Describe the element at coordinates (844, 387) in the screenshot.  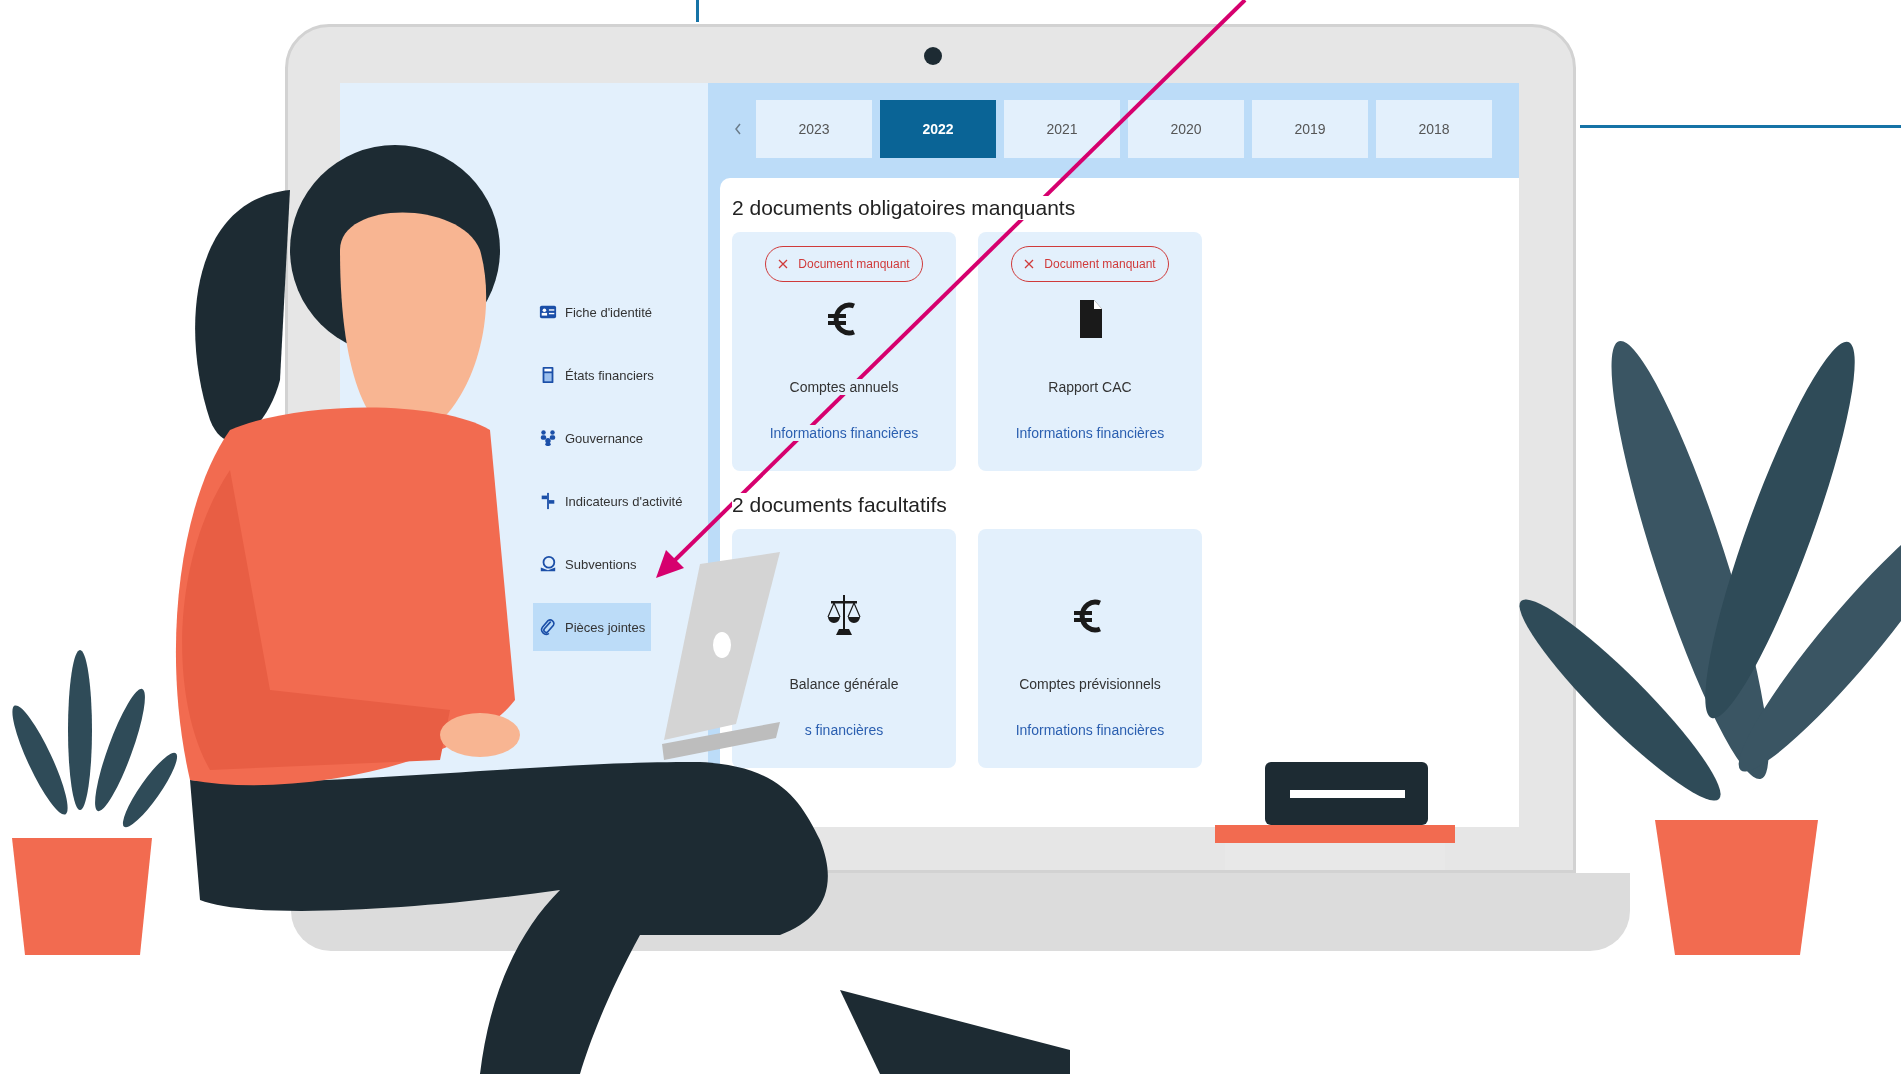
I see `document-title: Comptes annuels` at that location.